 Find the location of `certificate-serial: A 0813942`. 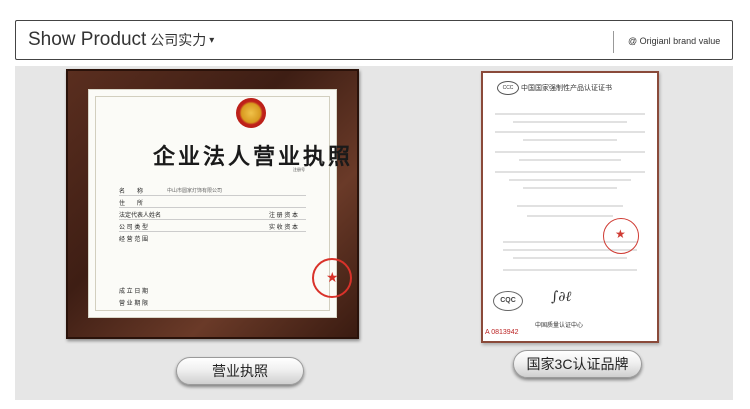

certificate-serial: A 0813942 is located at coordinates (502, 332).